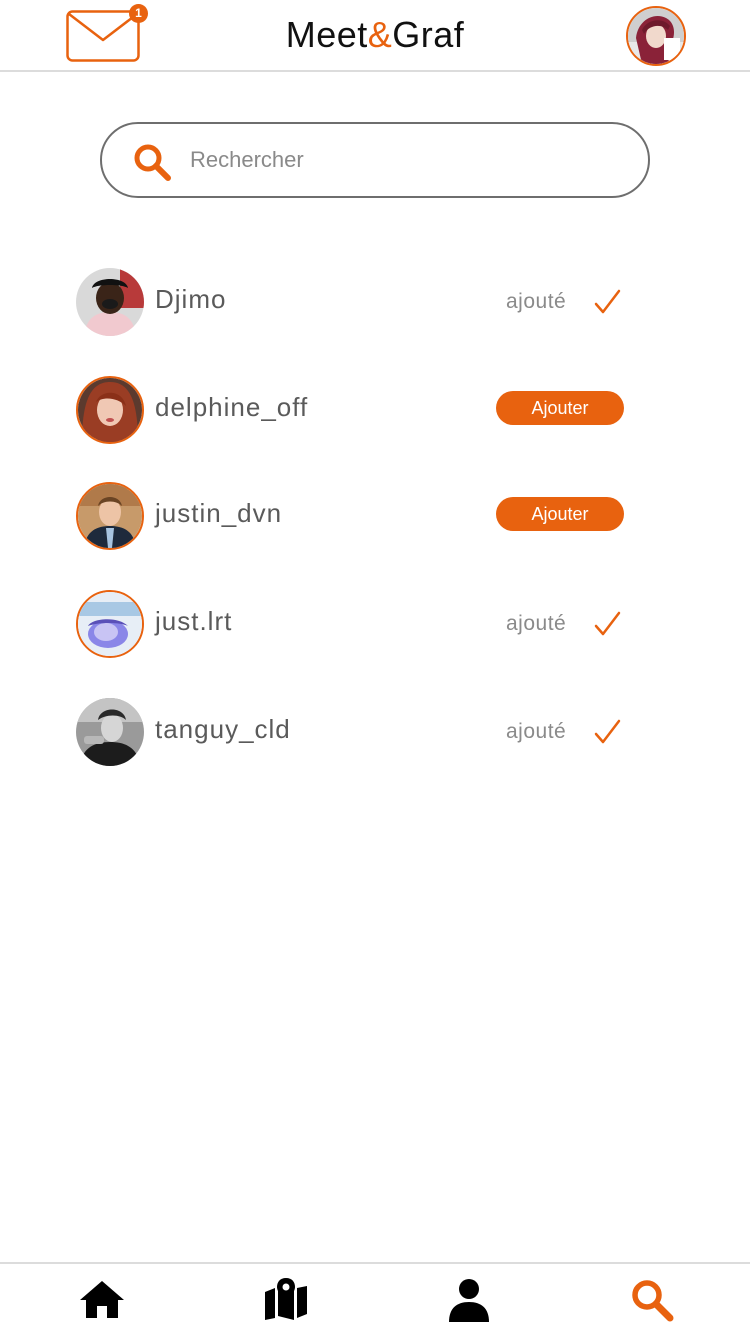 The image size is (750, 1334). I want to click on user-row-djimo: Djimo ajouté, so click(375, 303).